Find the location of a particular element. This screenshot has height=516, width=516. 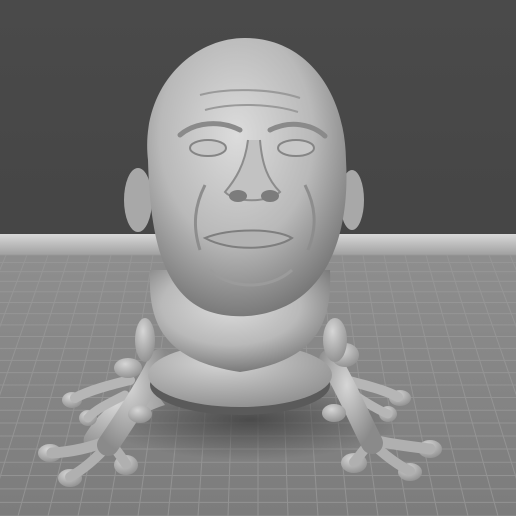

left-ear is located at coordinates (138, 200).